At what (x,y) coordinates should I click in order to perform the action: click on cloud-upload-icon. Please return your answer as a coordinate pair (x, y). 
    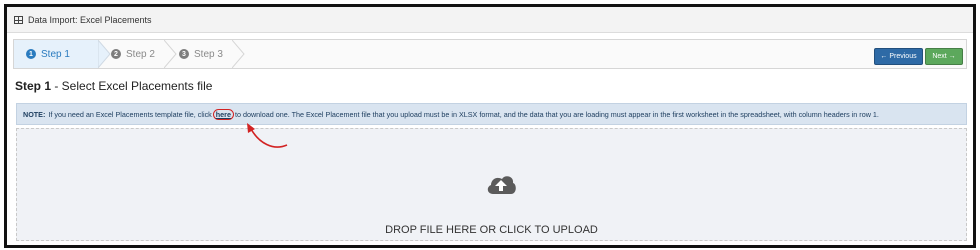
    Looking at the image, I should click on (501, 185).